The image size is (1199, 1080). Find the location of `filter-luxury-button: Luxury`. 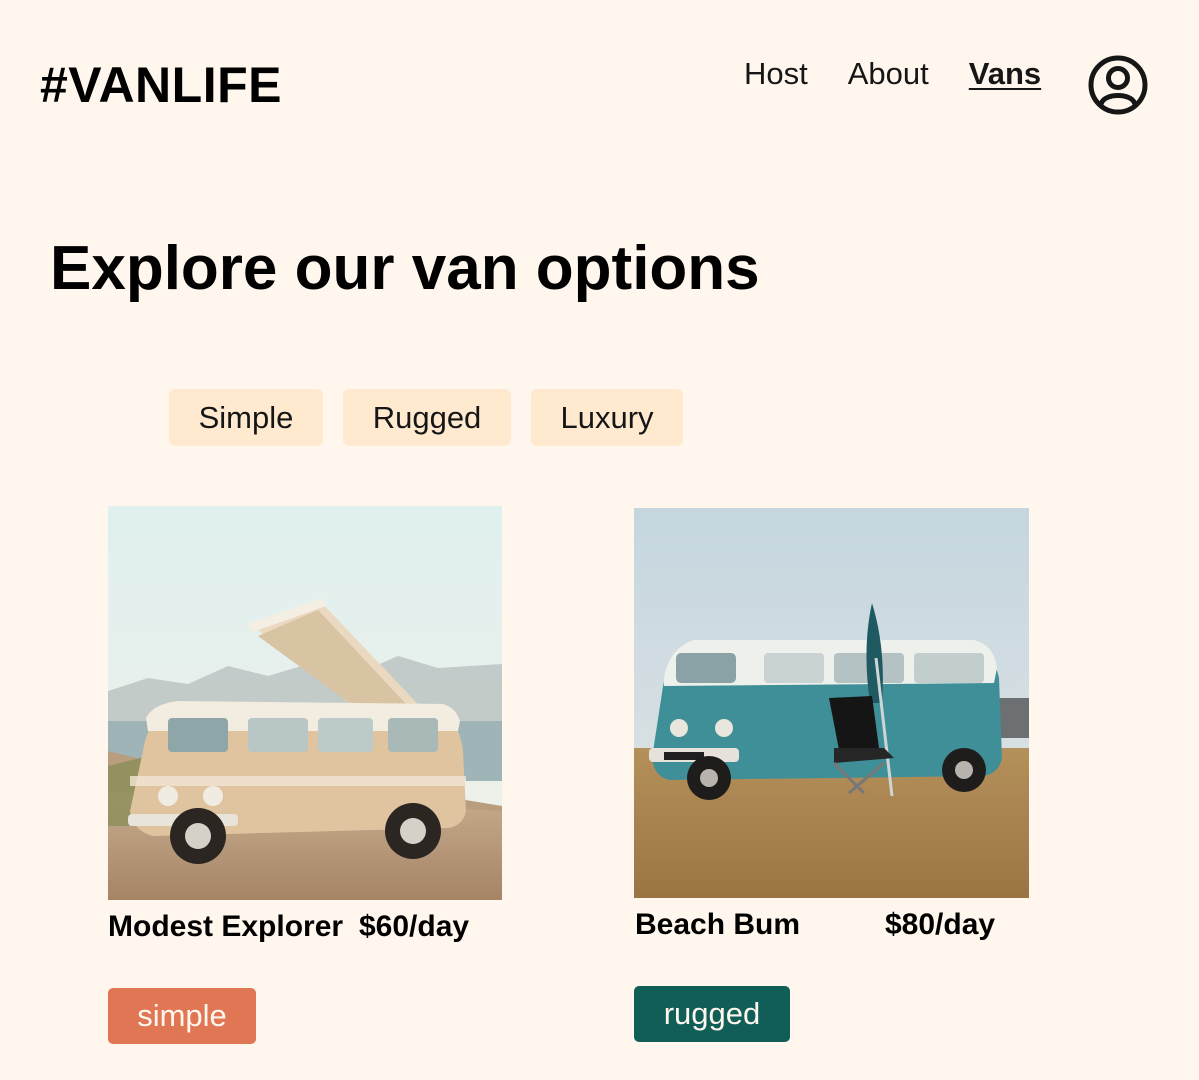

filter-luxury-button: Luxury is located at coordinates (607, 417).